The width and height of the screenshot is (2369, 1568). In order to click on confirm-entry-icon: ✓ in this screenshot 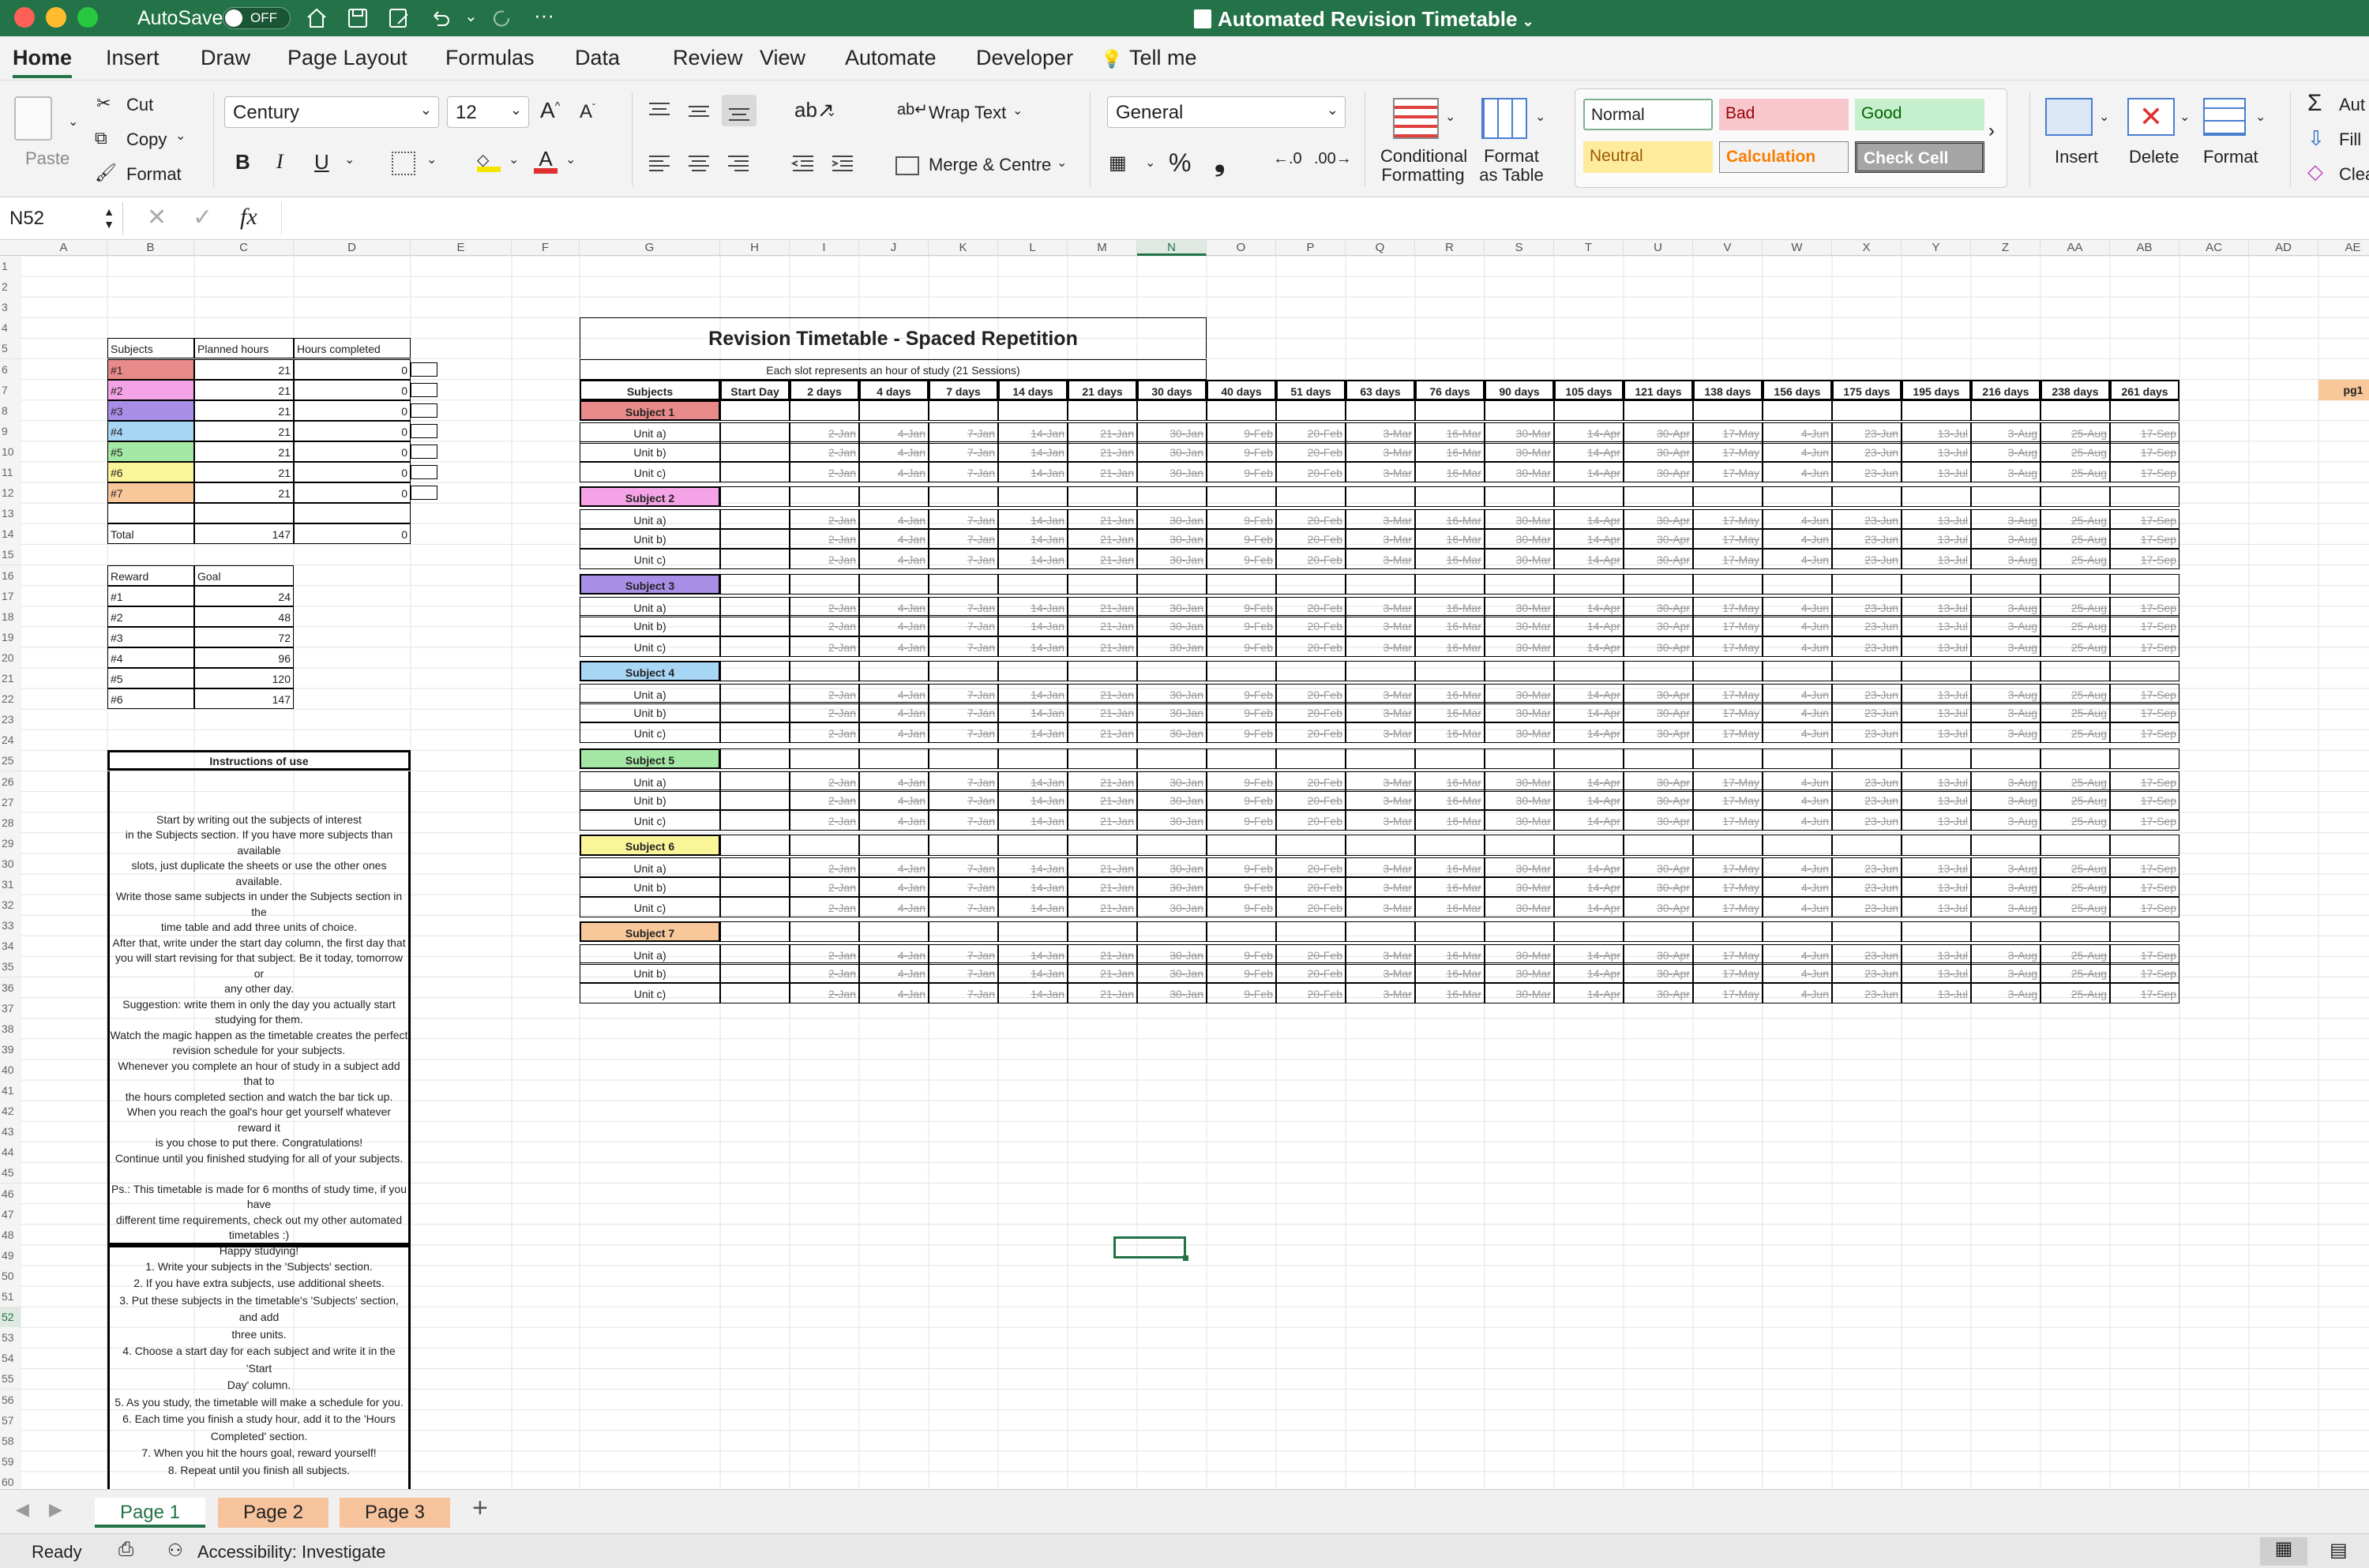, I will do `click(202, 218)`.